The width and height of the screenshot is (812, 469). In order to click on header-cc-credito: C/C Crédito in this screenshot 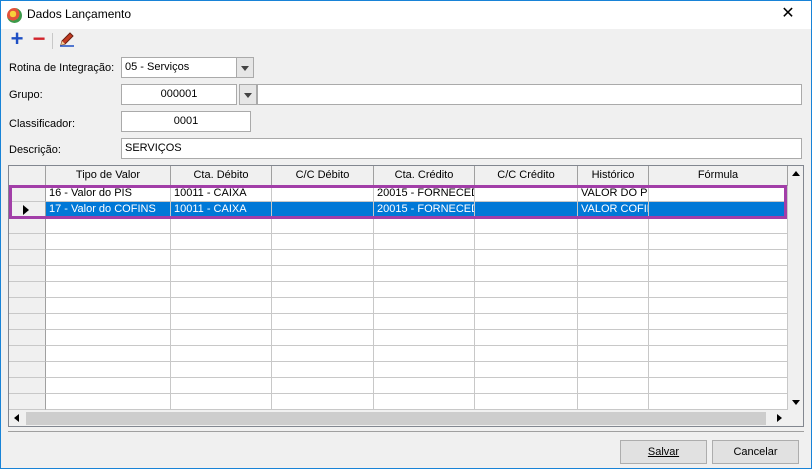, I will do `click(526, 176)`.